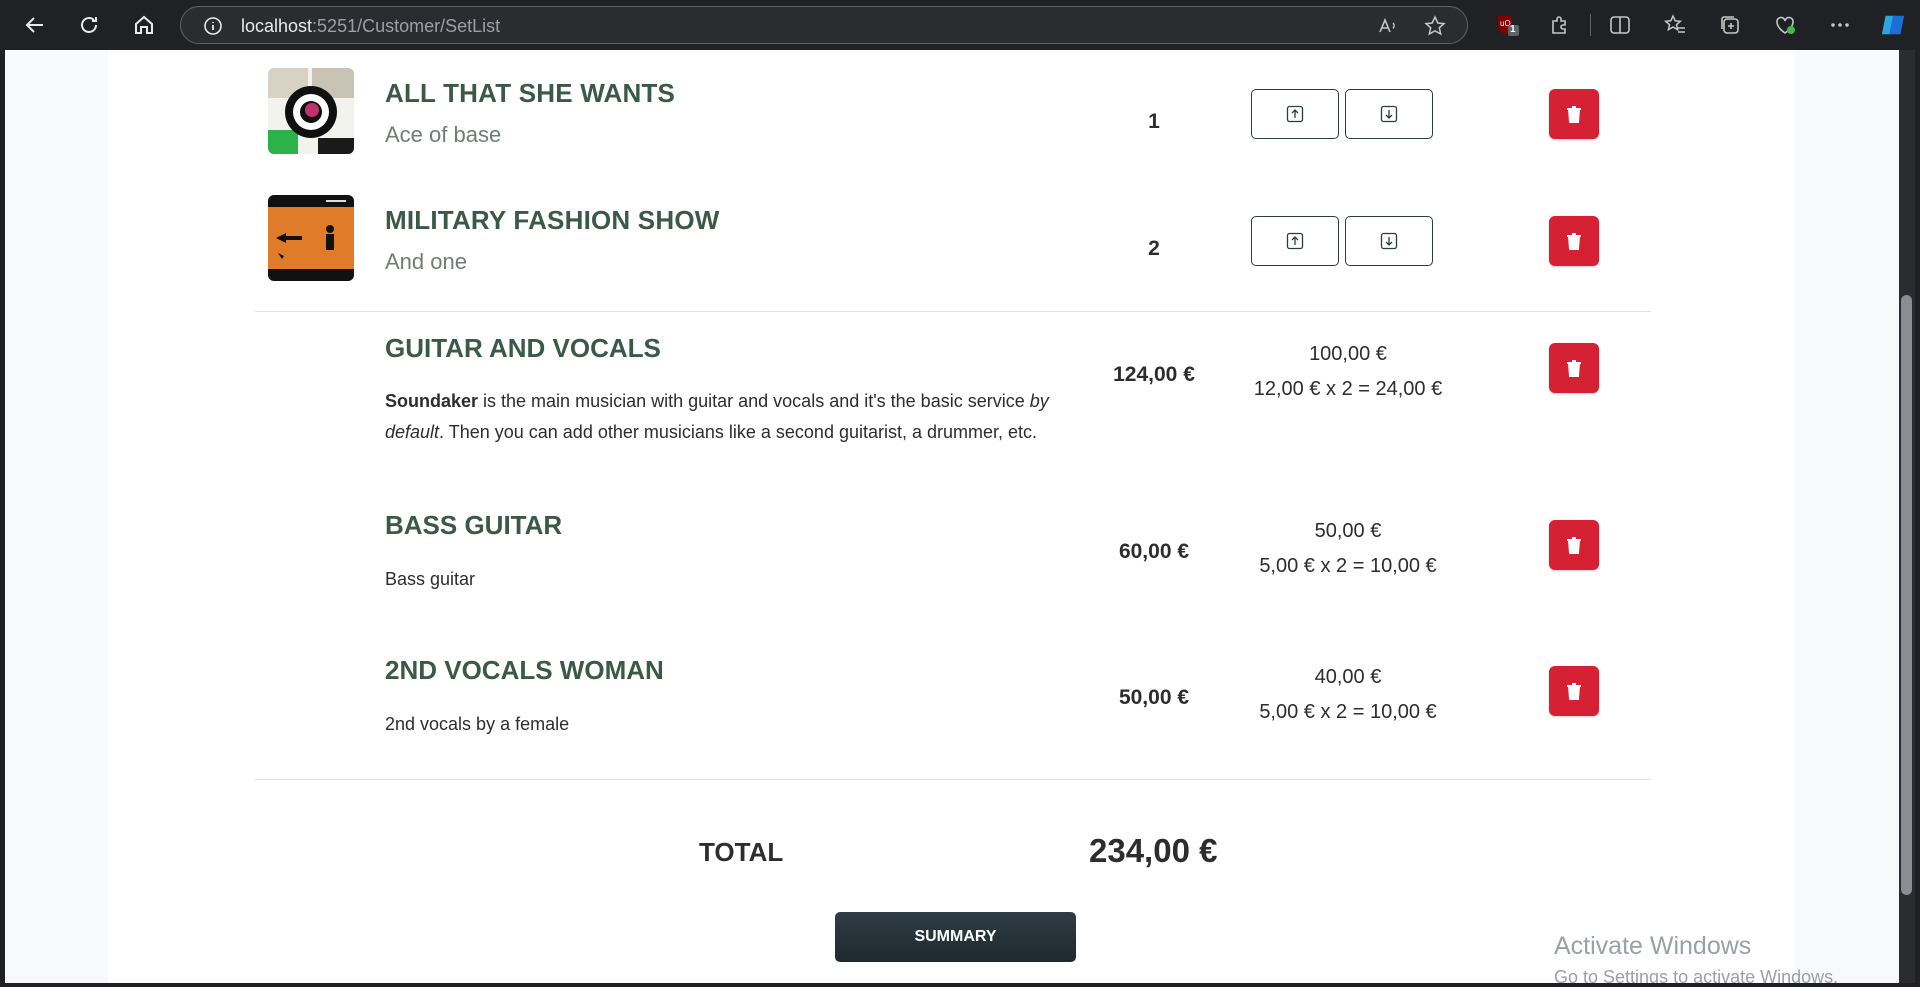 The height and width of the screenshot is (987, 1920). Describe the element at coordinates (144, 25) in the screenshot. I see `home-icon` at that location.